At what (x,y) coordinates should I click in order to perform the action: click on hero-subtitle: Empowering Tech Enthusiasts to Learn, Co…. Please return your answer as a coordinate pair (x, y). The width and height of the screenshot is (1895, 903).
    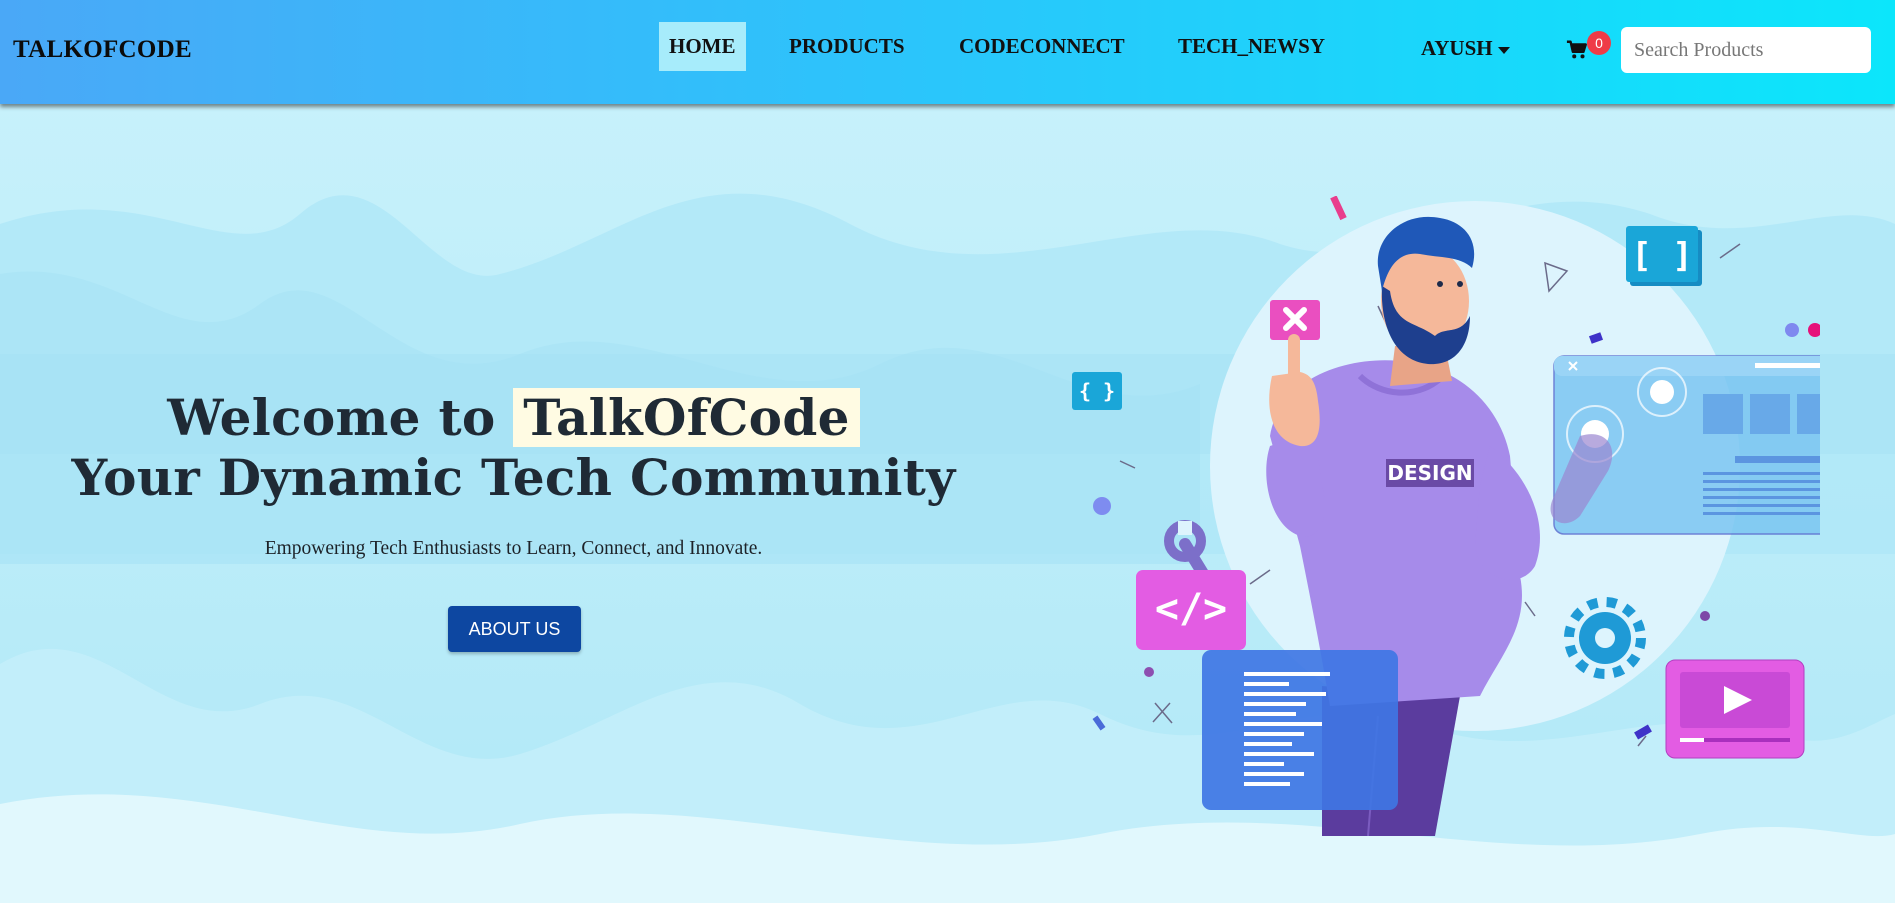
    Looking at the image, I should click on (513, 548).